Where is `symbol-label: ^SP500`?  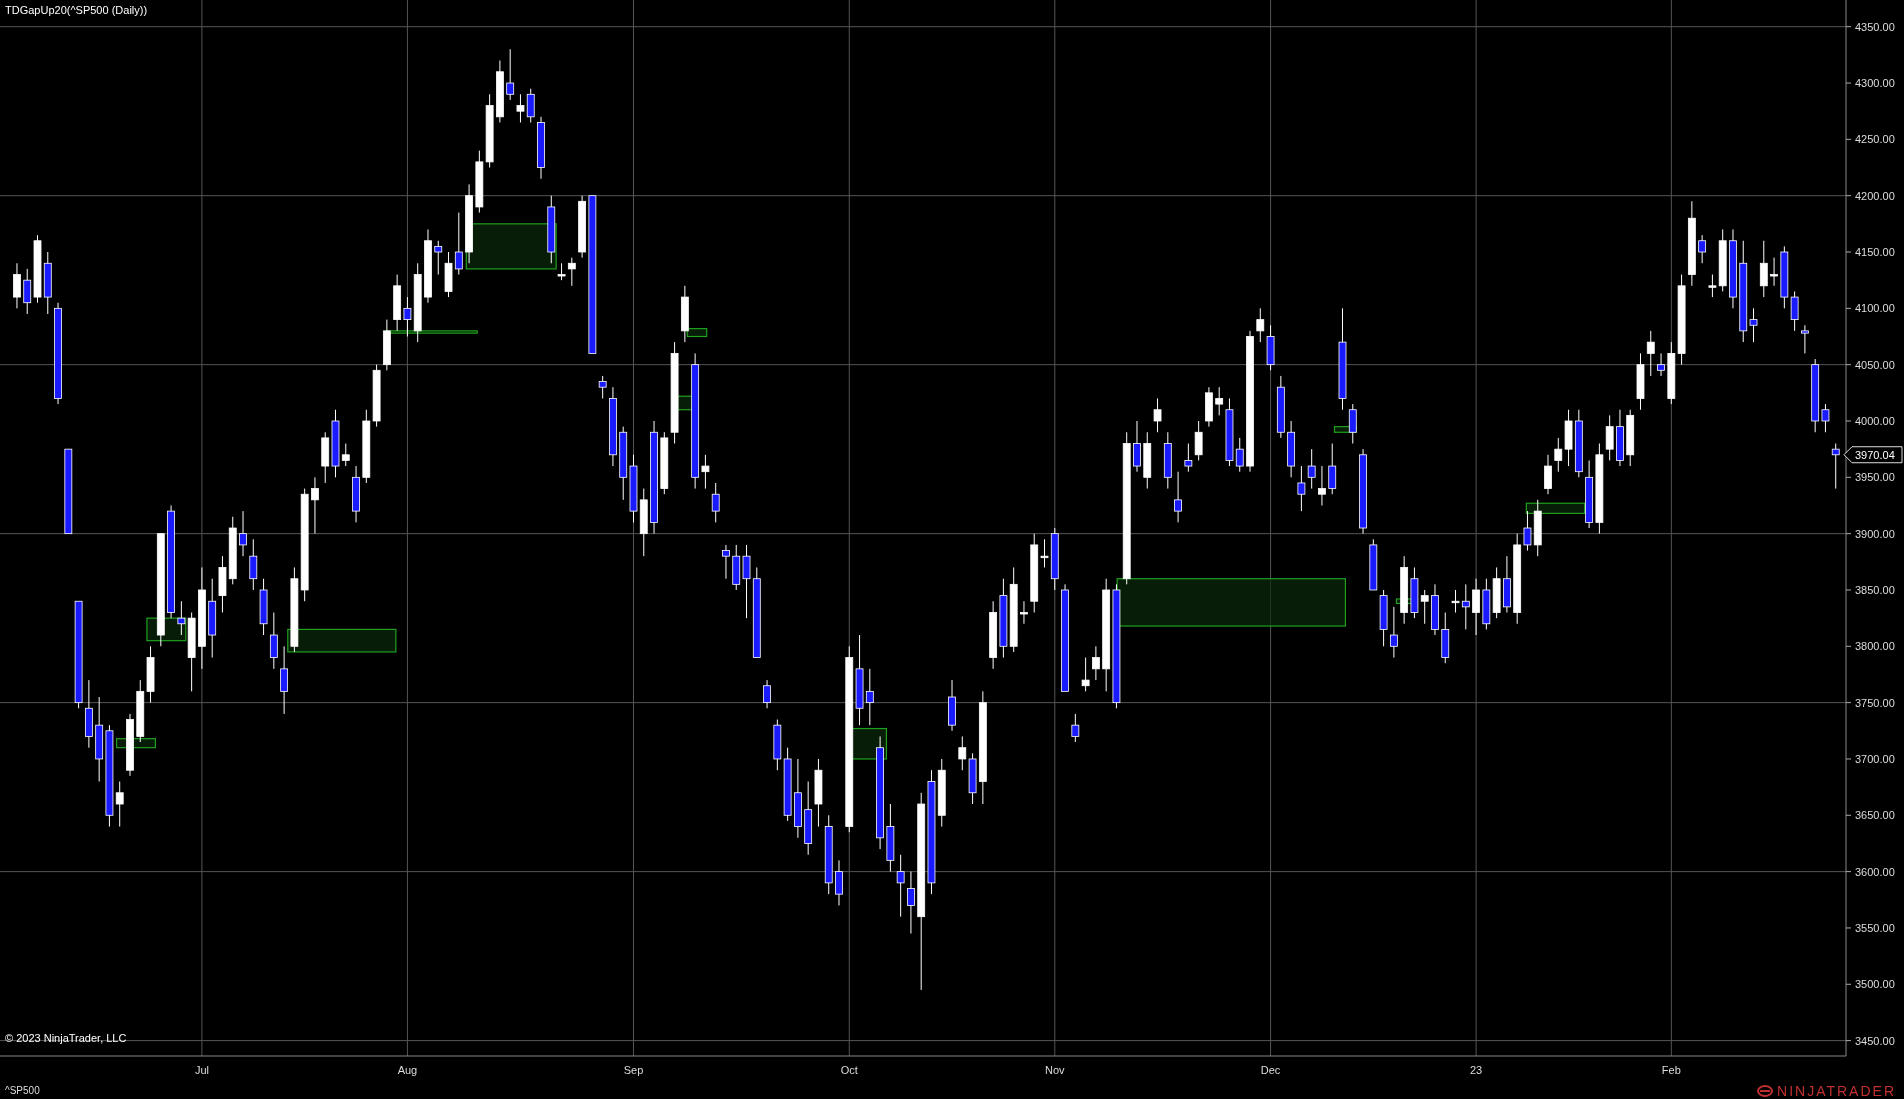
symbol-label: ^SP500 is located at coordinates (22, 1090).